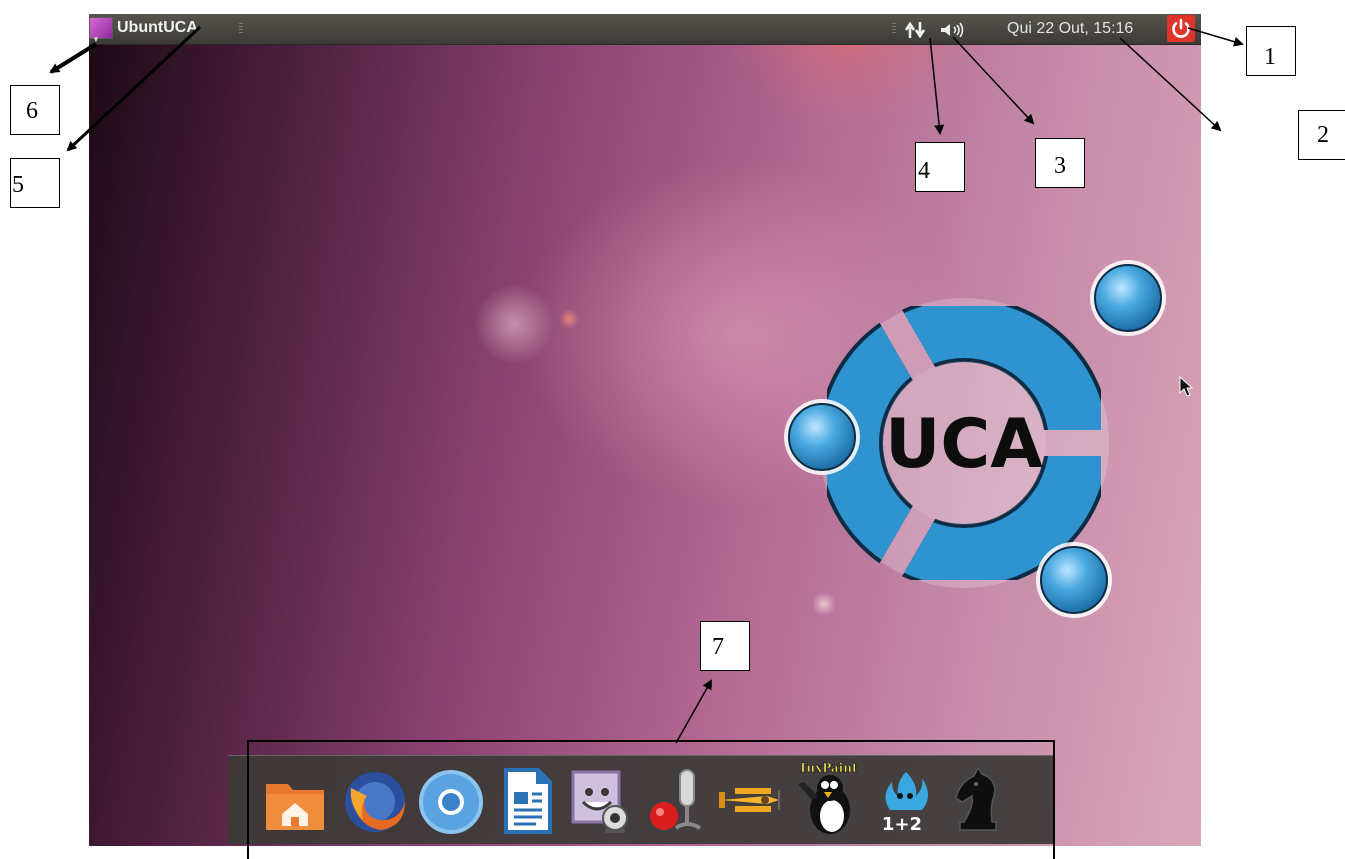 Image resolution: width=1345 pixels, height=859 pixels. What do you see at coordinates (32, 111) in the screenshot?
I see `callout-label-6: 6` at bounding box center [32, 111].